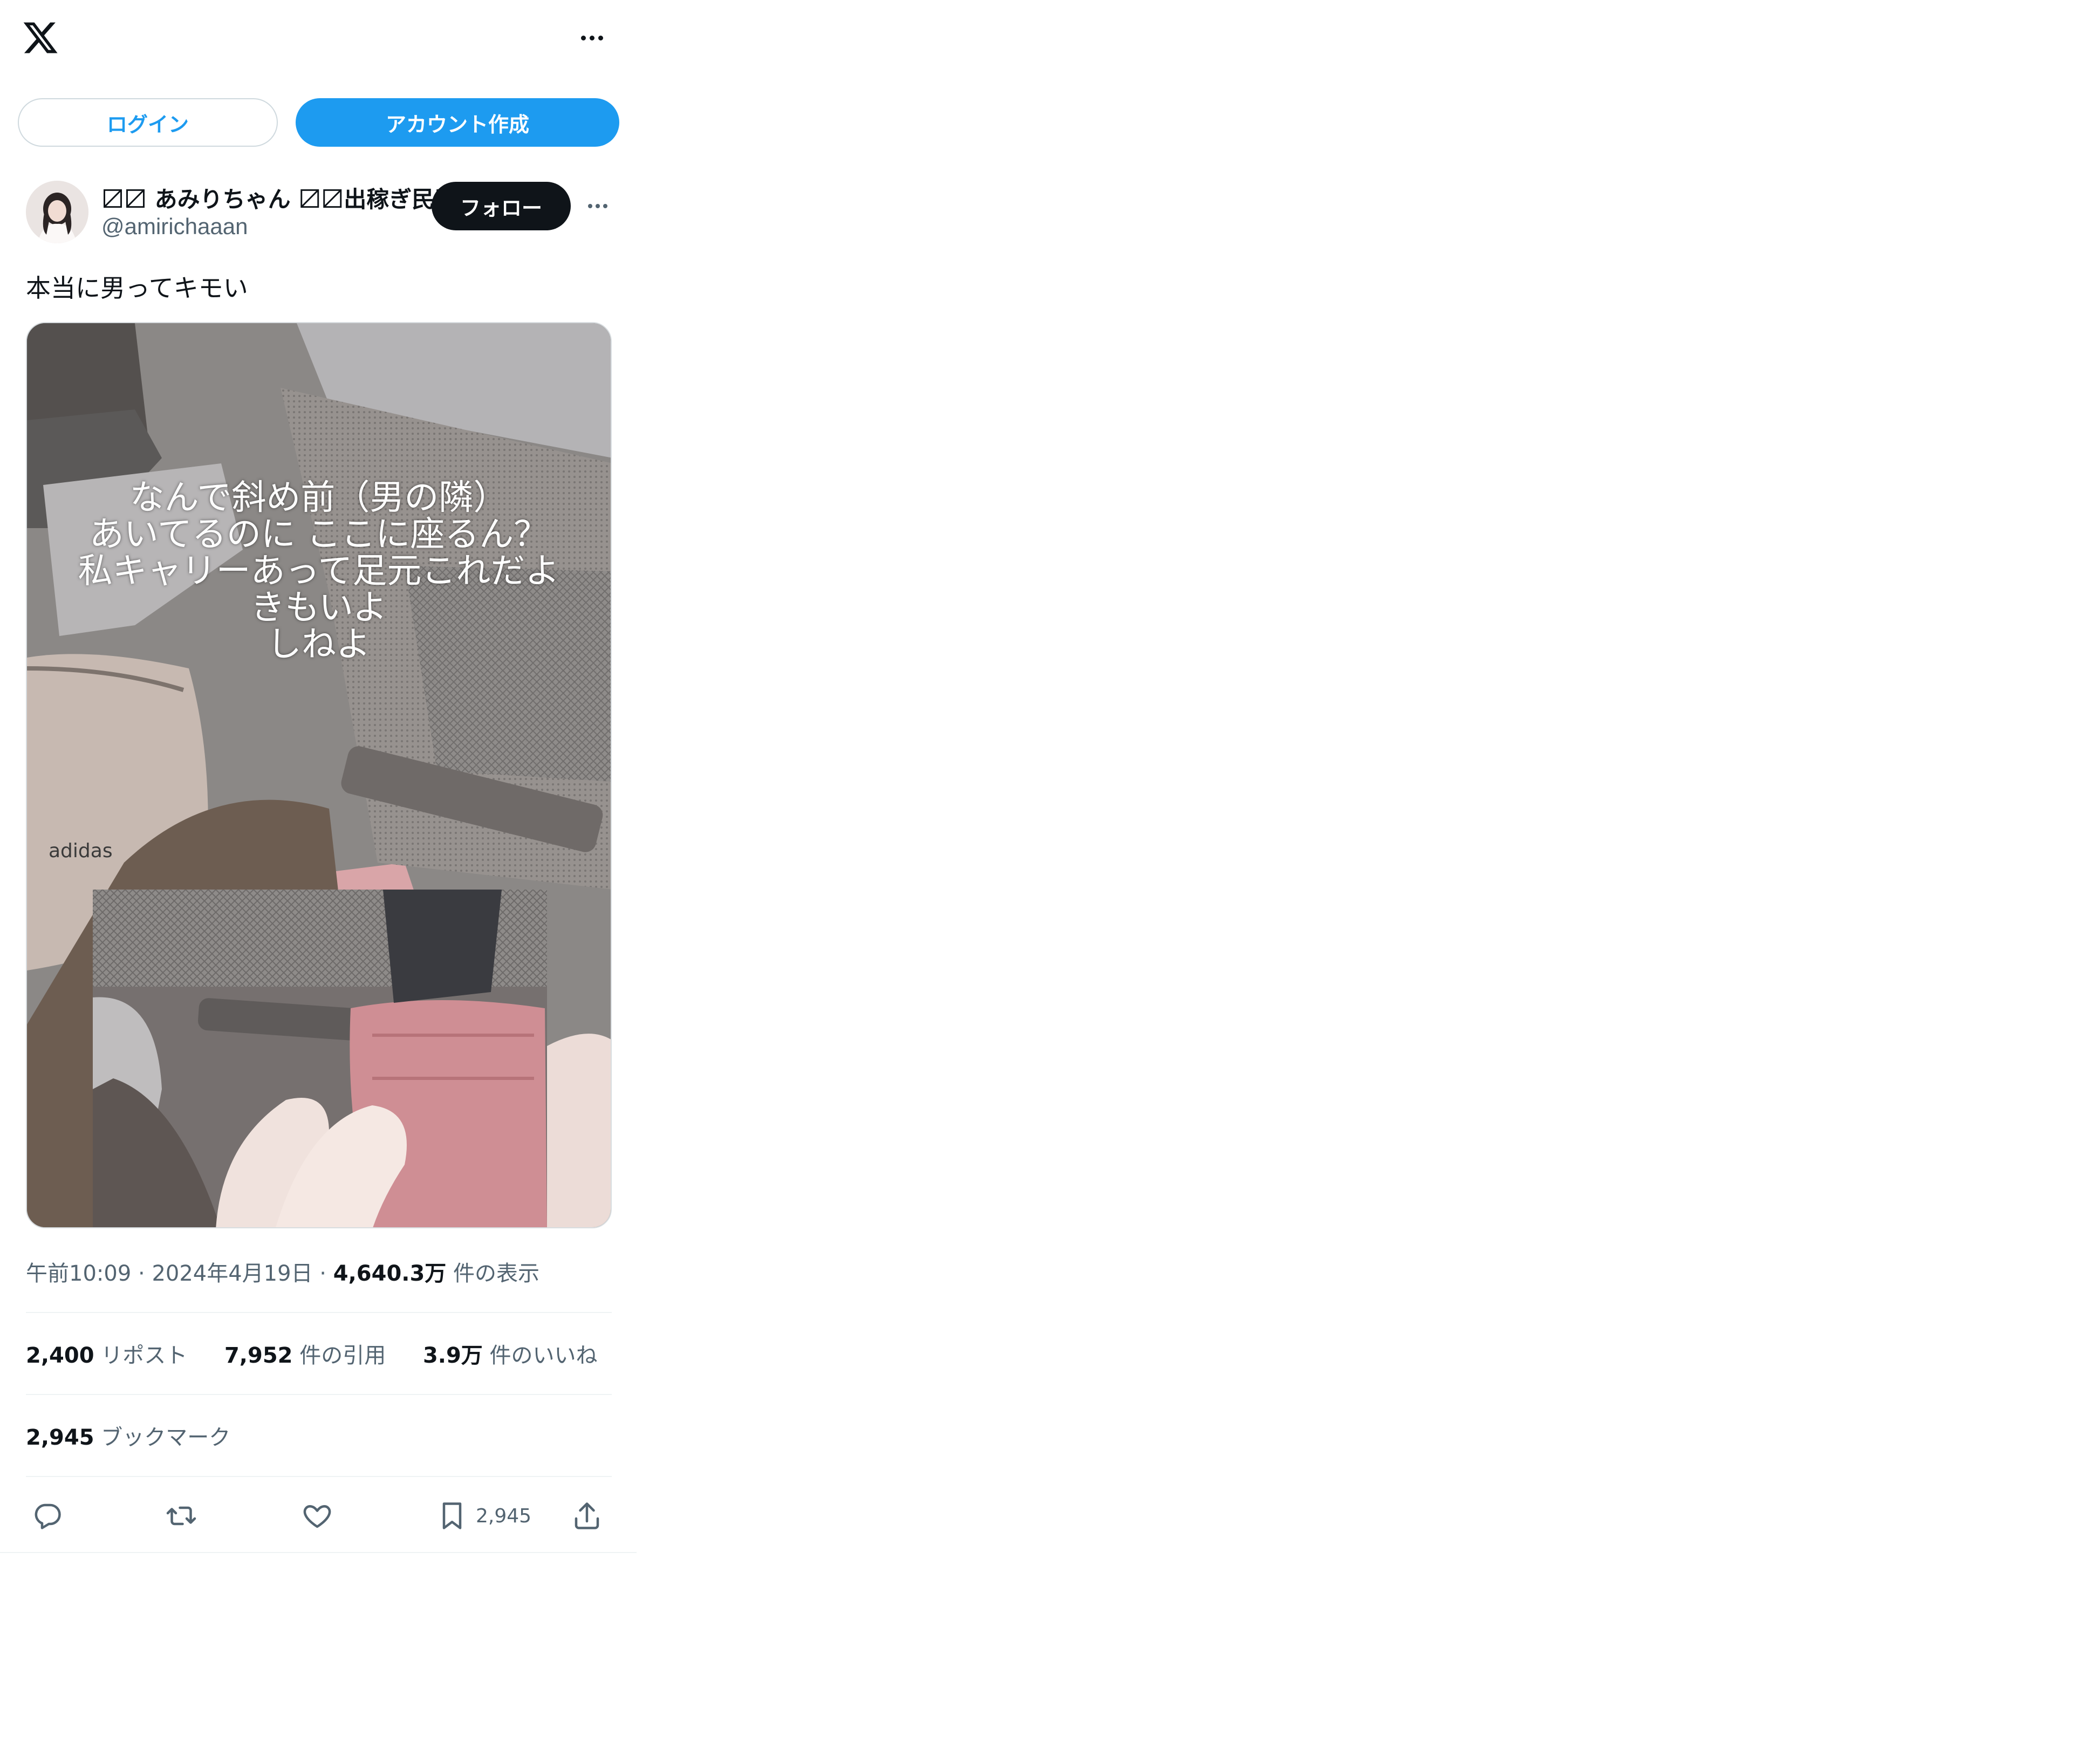 Image resolution: width=2078 pixels, height=1764 pixels. Describe the element at coordinates (291, 197) in the screenshot. I see `author-display-name: 〼〼 あみりちゃん 〼〼出稼ぎ民〼〼` at that location.